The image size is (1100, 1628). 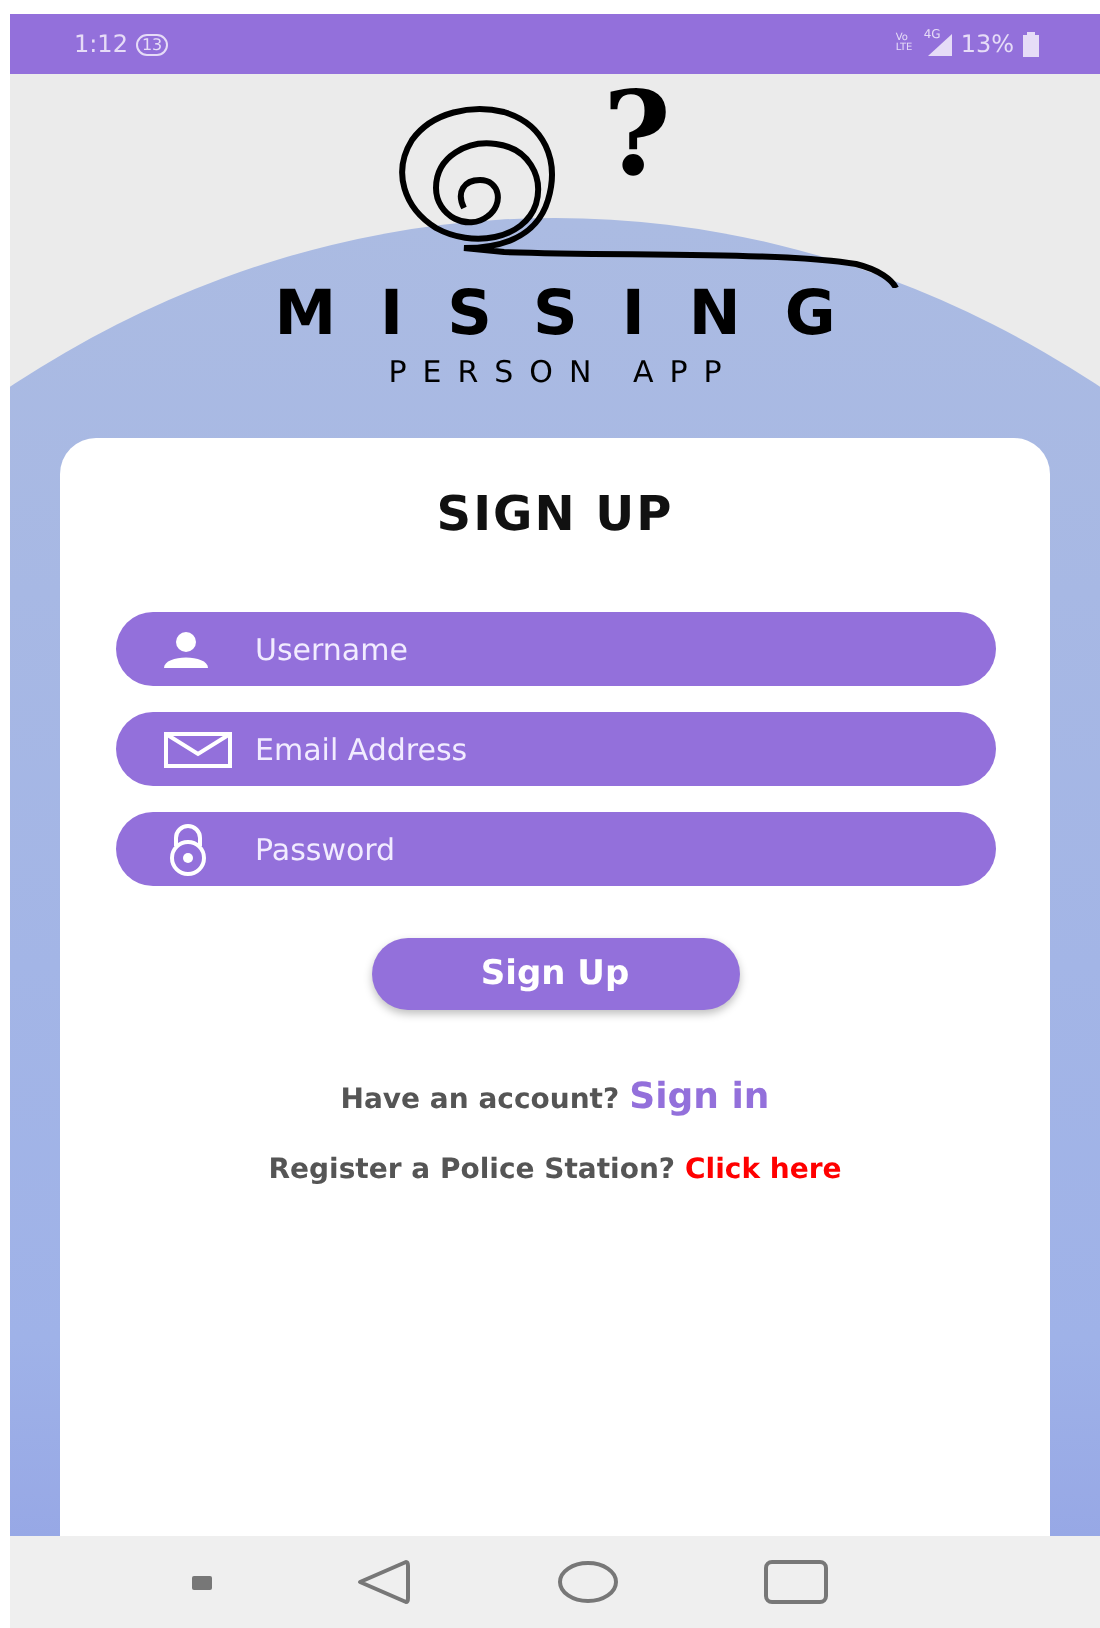 What do you see at coordinates (940, 44) in the screenshot?
I see `signal-icon` at bounding box center [940, 44].